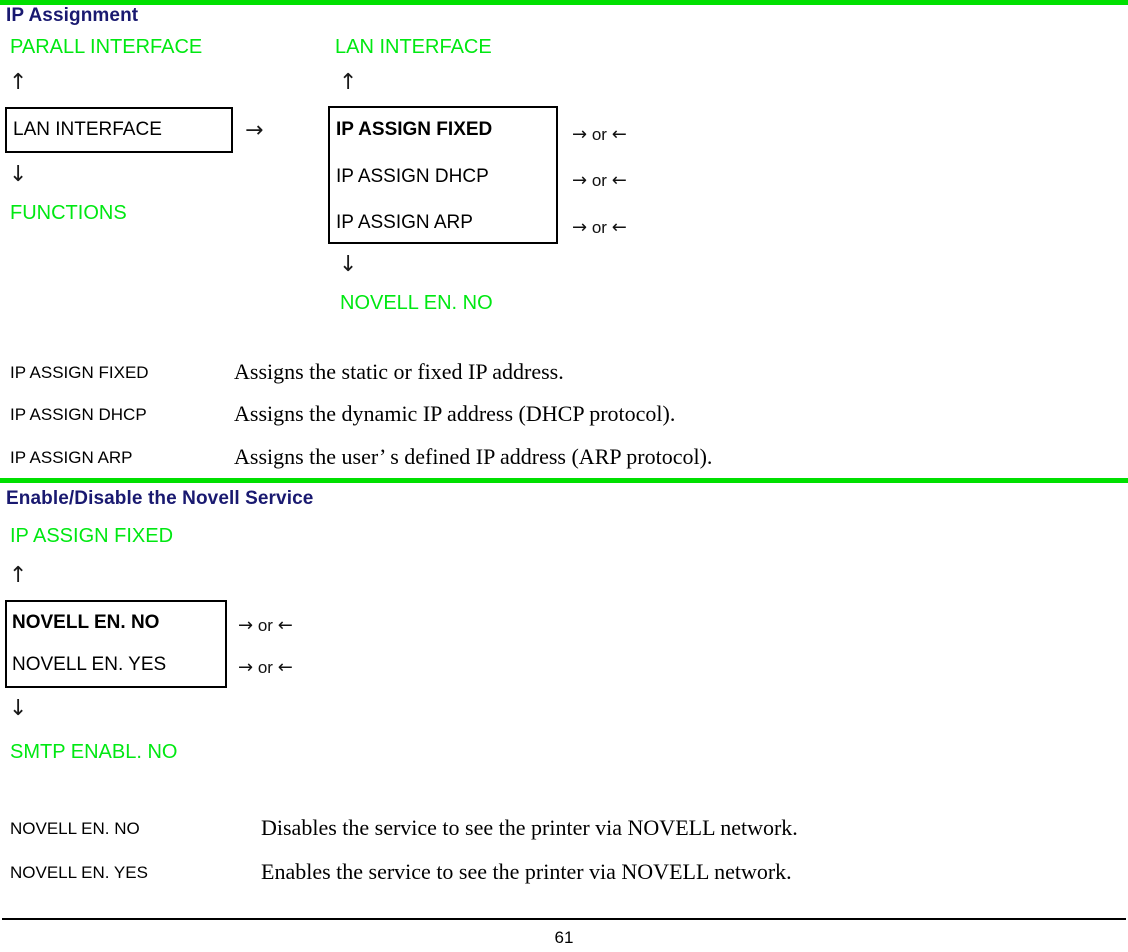 This screenshot has width=1128, height=952. Describe the element at coordinates (78, 414) in the screenshot. I see `desc-term-ip-assign-dhcp: IP ASSIGN DHCP` at that location.